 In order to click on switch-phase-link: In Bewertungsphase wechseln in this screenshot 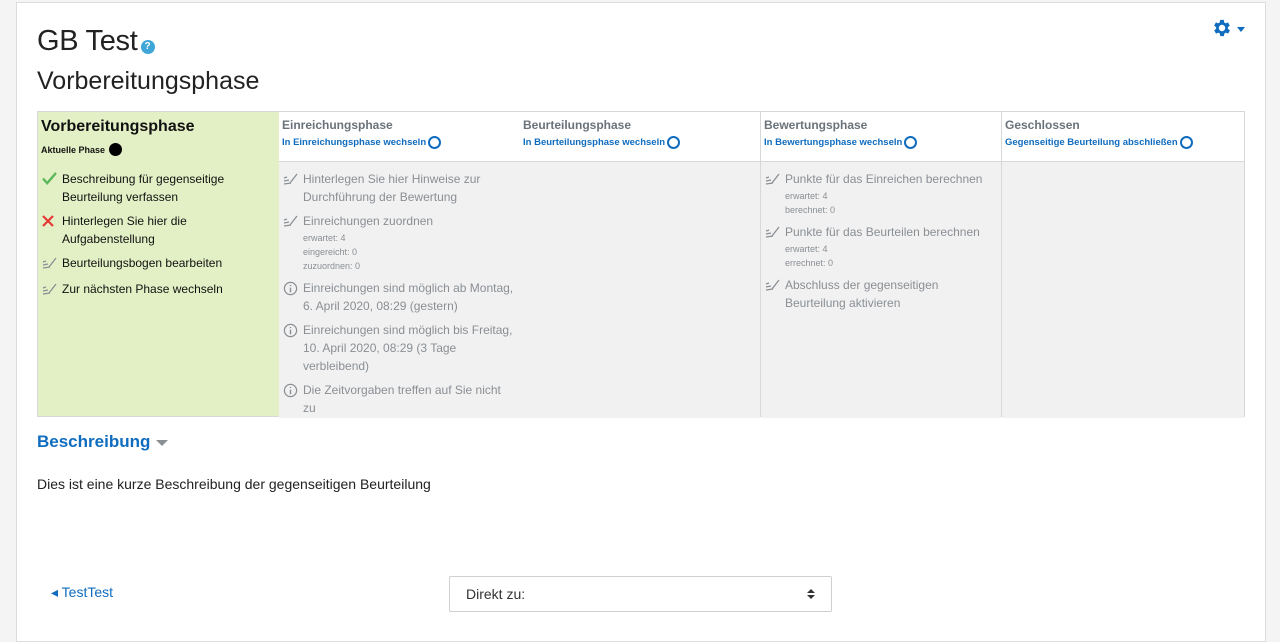, I will do `click(881, 142)`.